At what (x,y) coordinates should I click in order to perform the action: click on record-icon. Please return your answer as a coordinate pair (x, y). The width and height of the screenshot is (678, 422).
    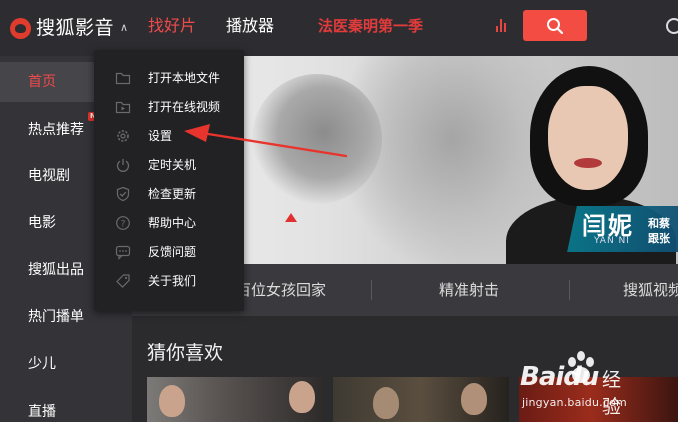
    Looking at the image, I should click on (672, 26).